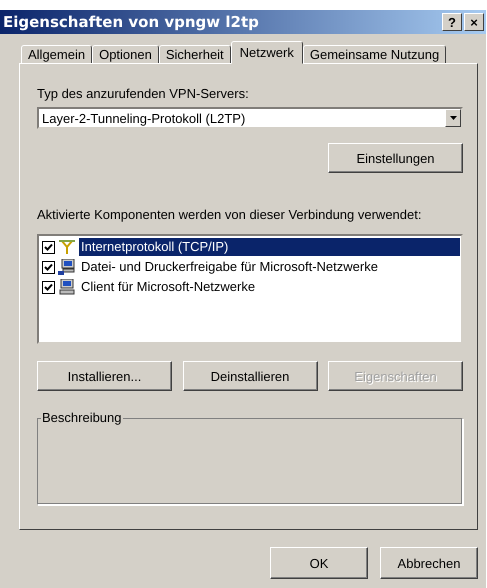 The height and width of the screenshot is (588, 487). What do you see at coordinates (168, 287) in the screenshot?
I see `component-item: Client für Microsoft-Netzwerke` at bounding box center [168, 287].